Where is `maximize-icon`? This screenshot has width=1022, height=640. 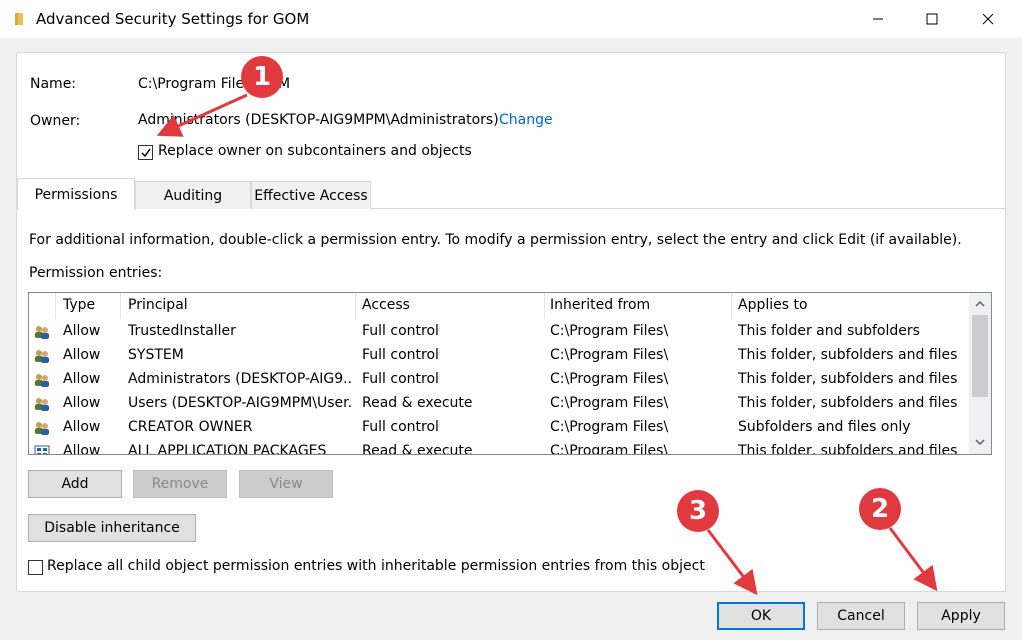
maximize-icon is located at coordinates (932, 19).